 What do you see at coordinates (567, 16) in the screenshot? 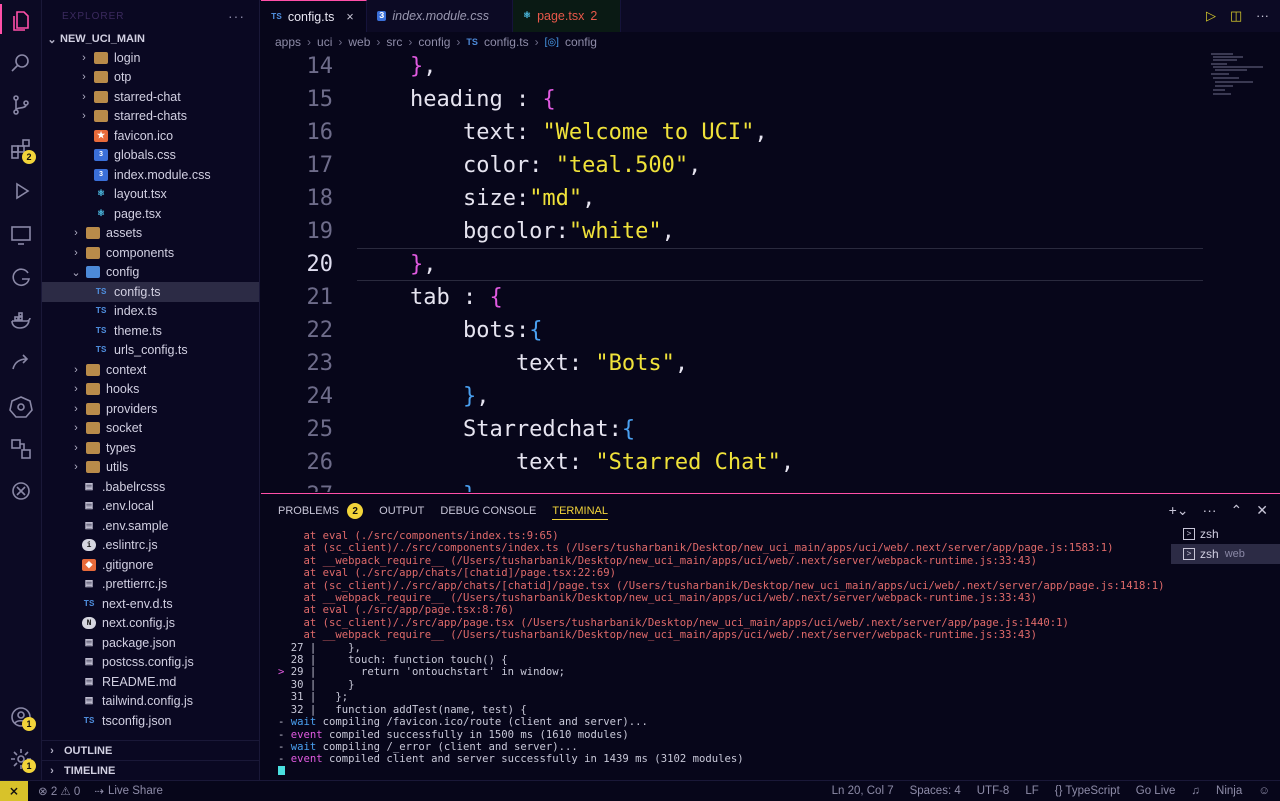
I see `tab-page-tsx: ⚛ page.tsx 2` at bounding box center [567, 16].